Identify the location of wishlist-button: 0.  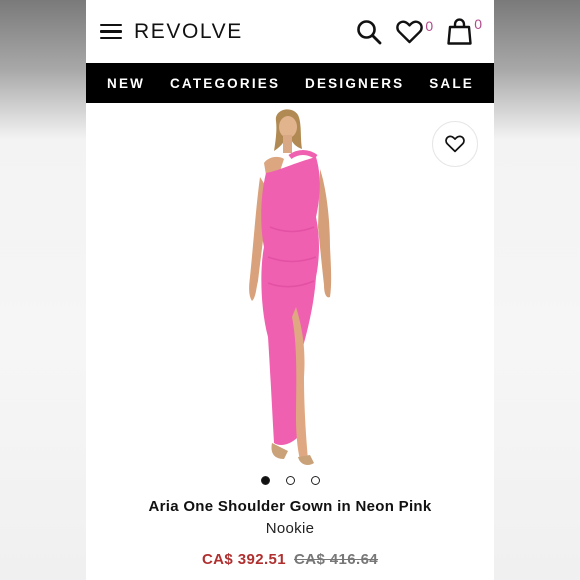
(415, 30).